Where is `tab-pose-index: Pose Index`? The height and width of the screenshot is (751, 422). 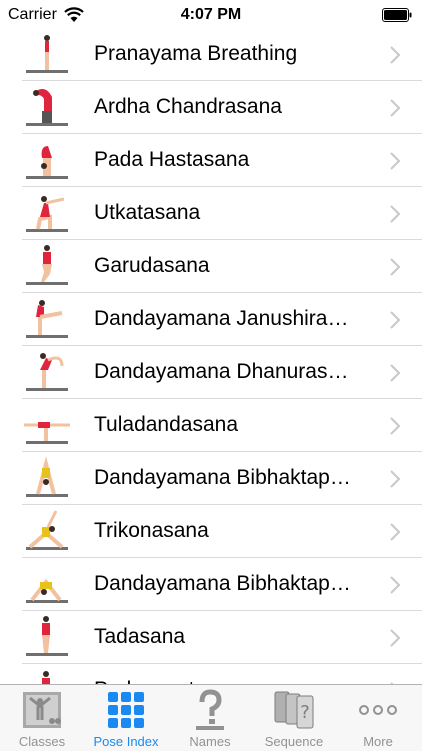
tab-pose-index: Pose Index is located at coordinates (126, 718).